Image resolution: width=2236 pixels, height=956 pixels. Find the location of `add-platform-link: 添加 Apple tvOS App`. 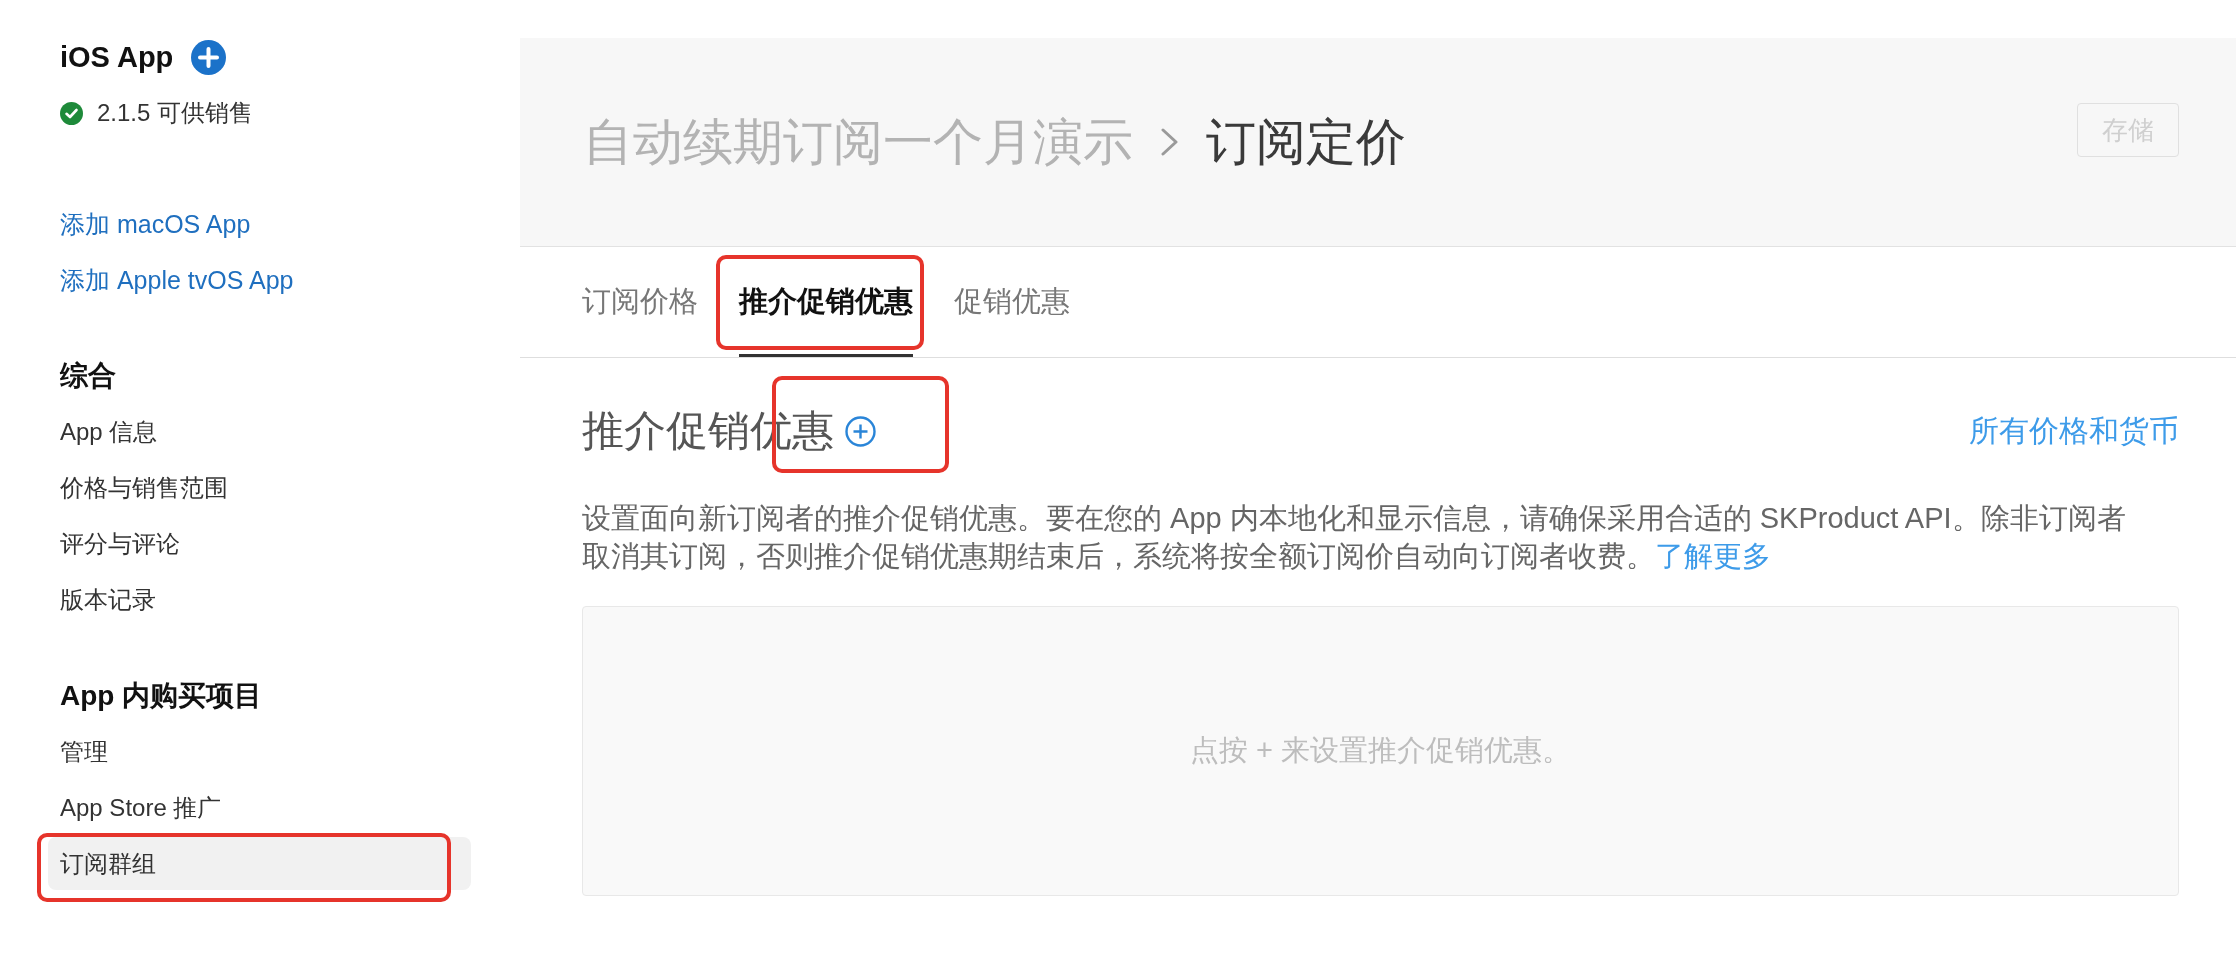

add-platform-link: 添加 Apple tvOS App is located at coordinates (177, 280).